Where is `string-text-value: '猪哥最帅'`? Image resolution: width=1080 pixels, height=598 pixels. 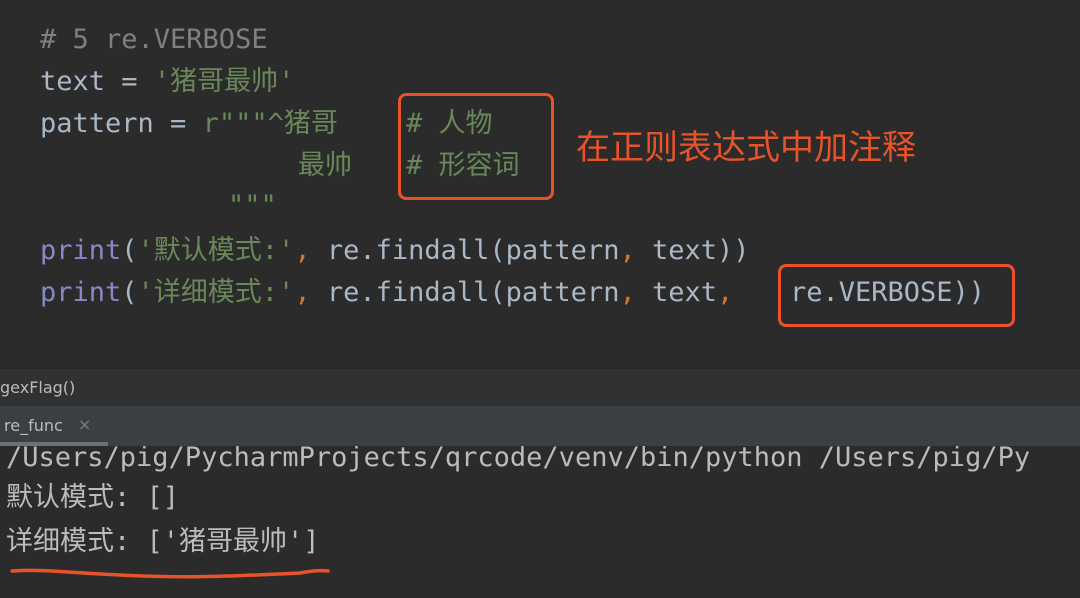 string-text-value: '猪哥最帅' is located at coordinates (224, 81).